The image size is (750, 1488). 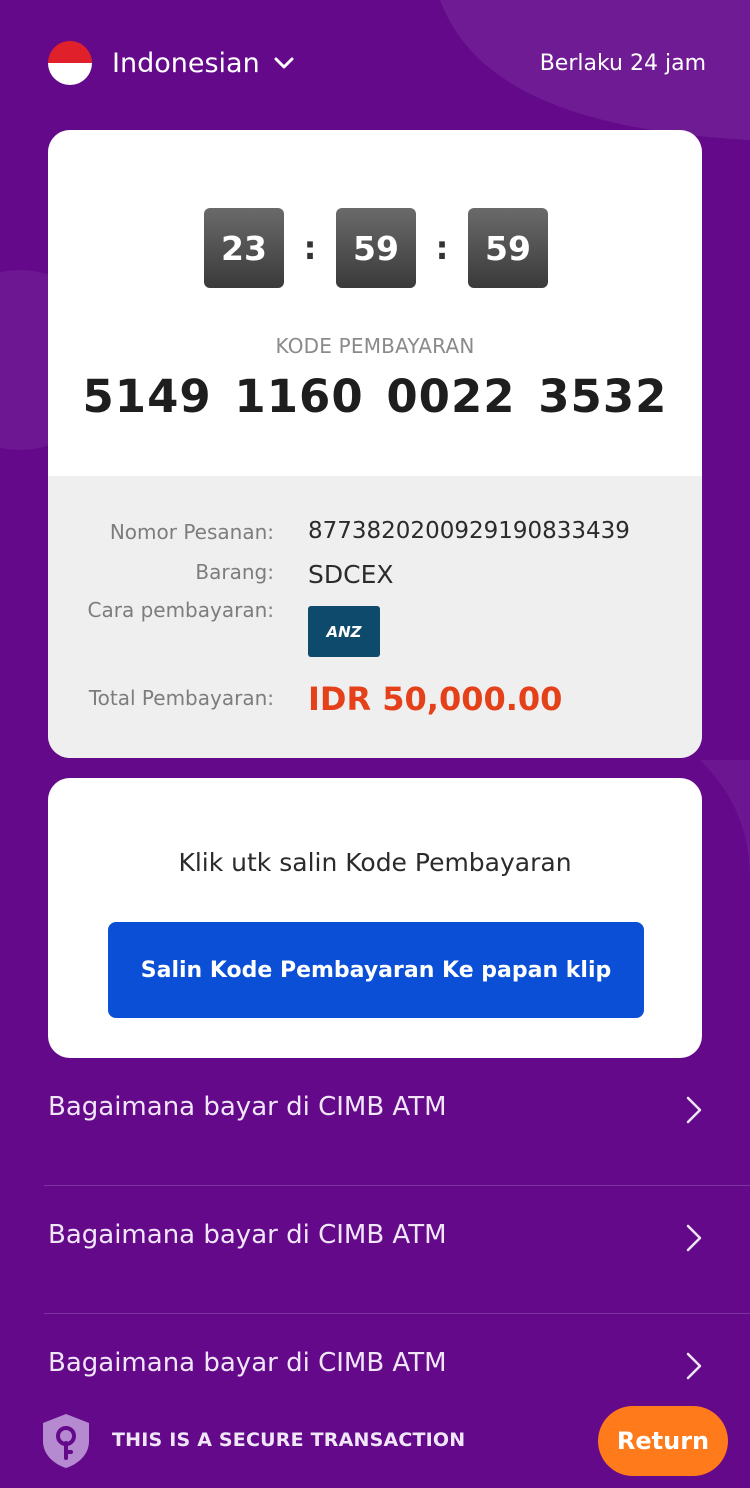 I want to click on language-label: Indonesian, so click(x=186, y=63).